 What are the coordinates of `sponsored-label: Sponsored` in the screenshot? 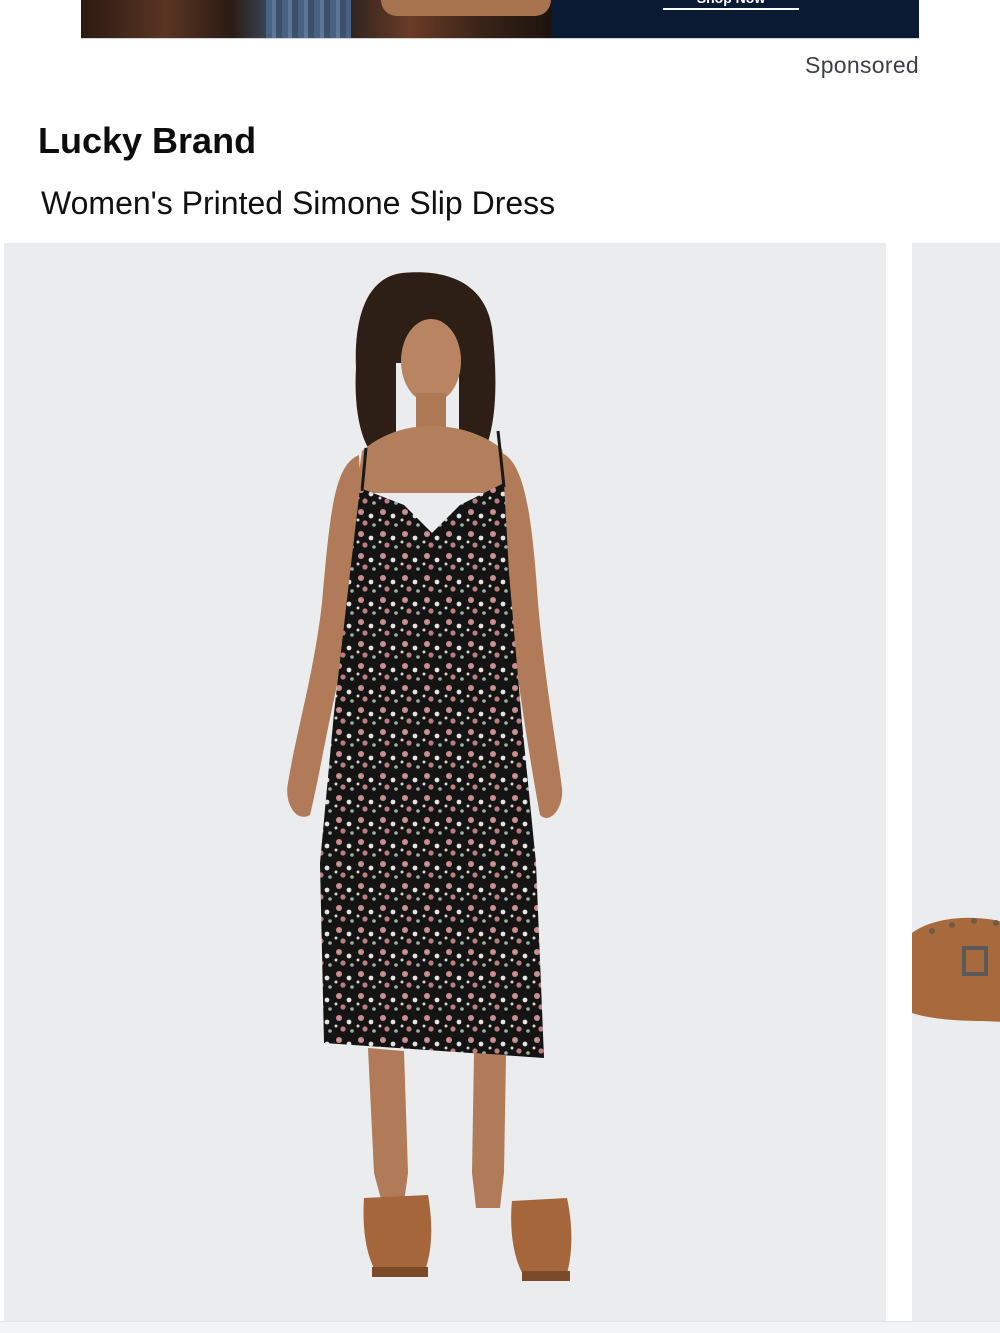 It's located at (862, 65).